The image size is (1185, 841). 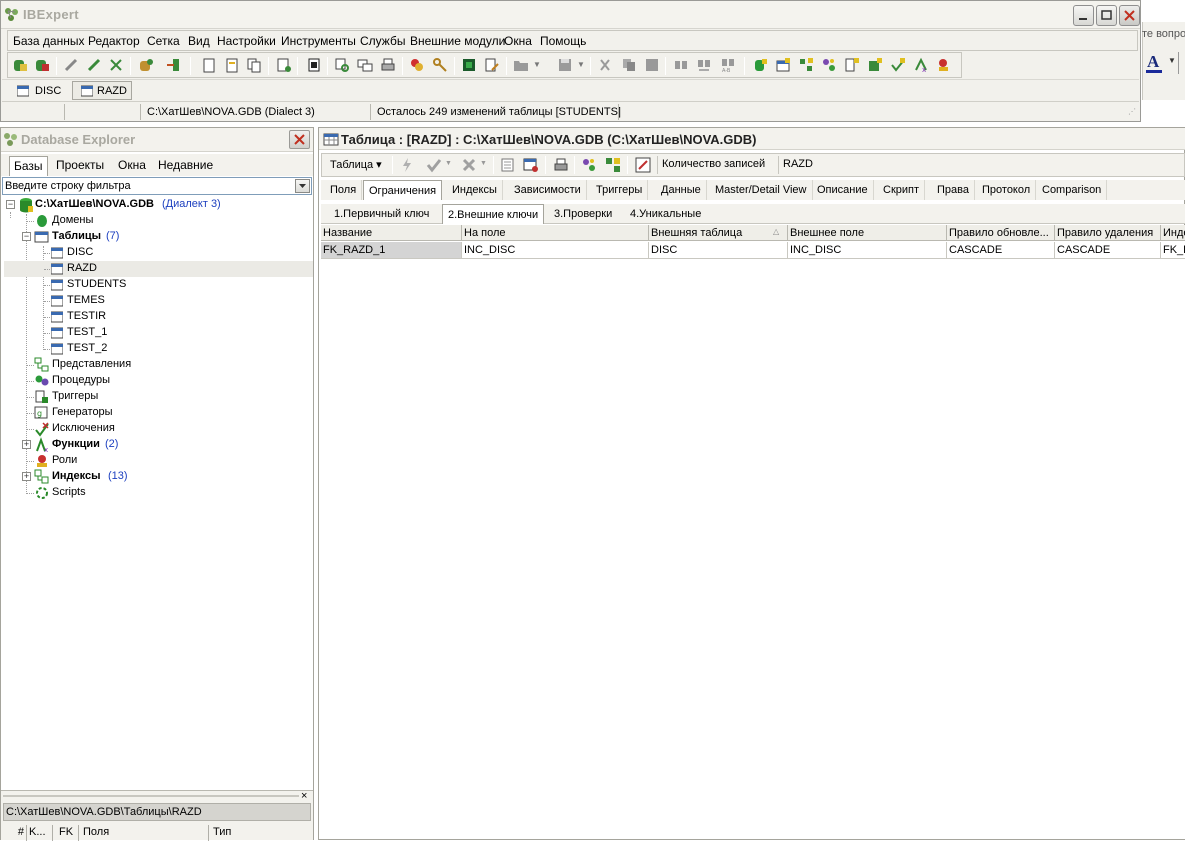 I want to click on subtab-checks: 3.Проверки, so click(x=583, y=214).